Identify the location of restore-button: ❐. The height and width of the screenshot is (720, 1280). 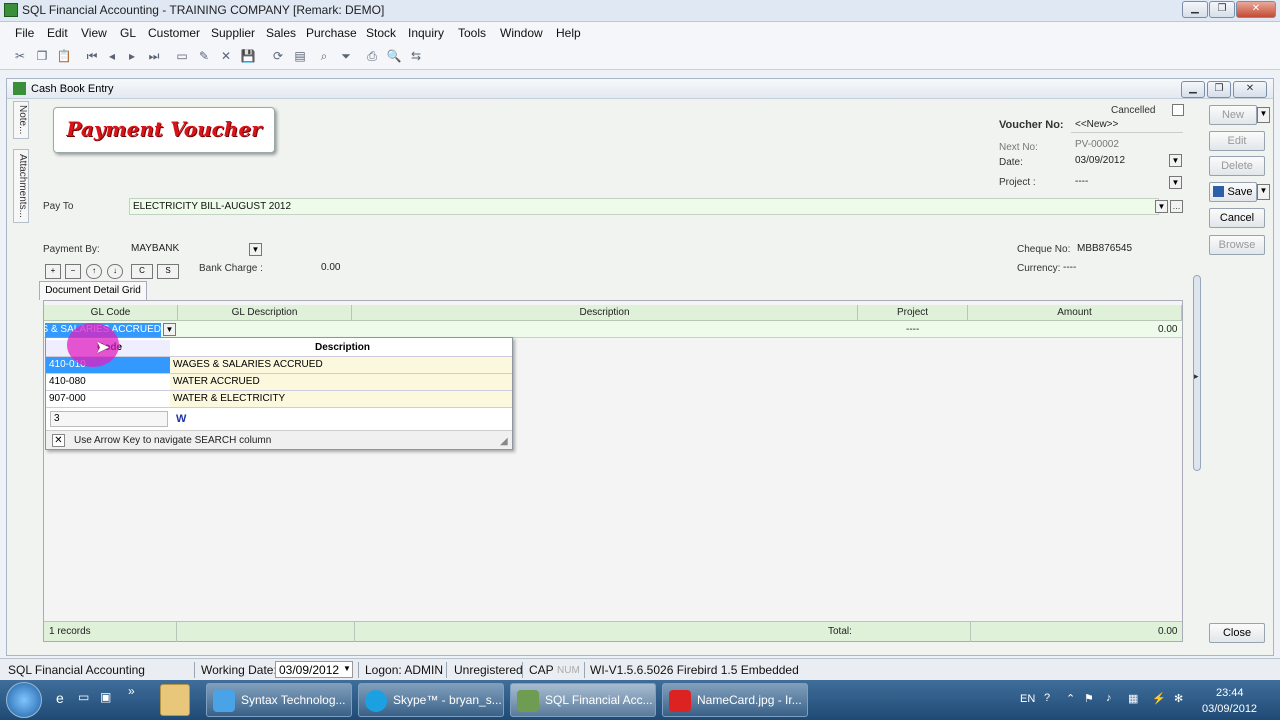
(1222, 9).